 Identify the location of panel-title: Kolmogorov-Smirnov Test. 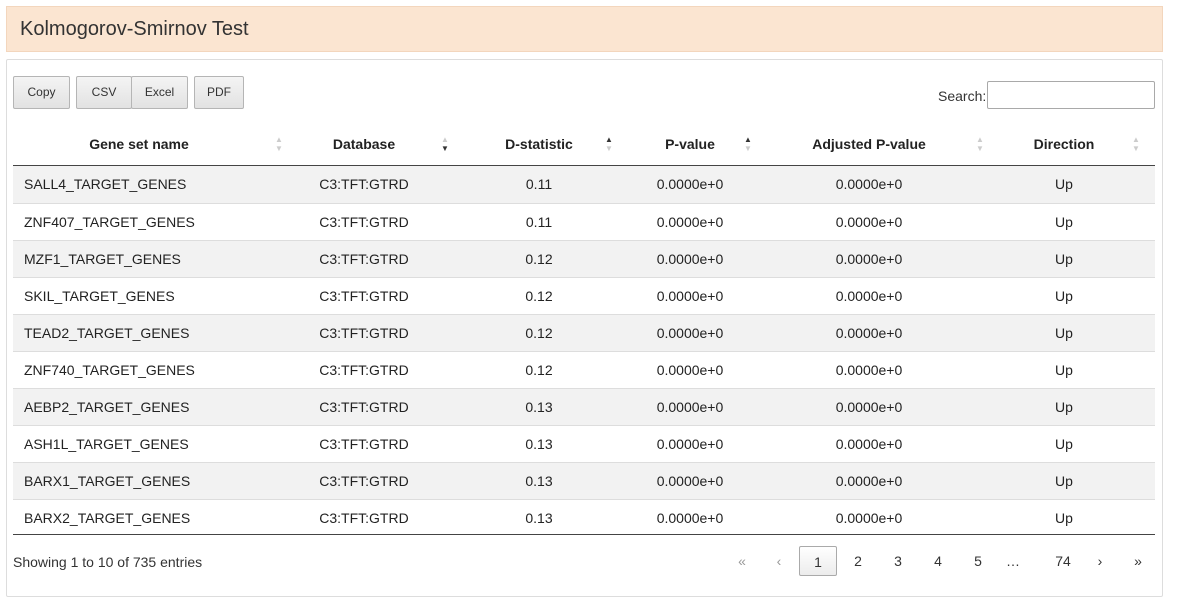
(134, 29).